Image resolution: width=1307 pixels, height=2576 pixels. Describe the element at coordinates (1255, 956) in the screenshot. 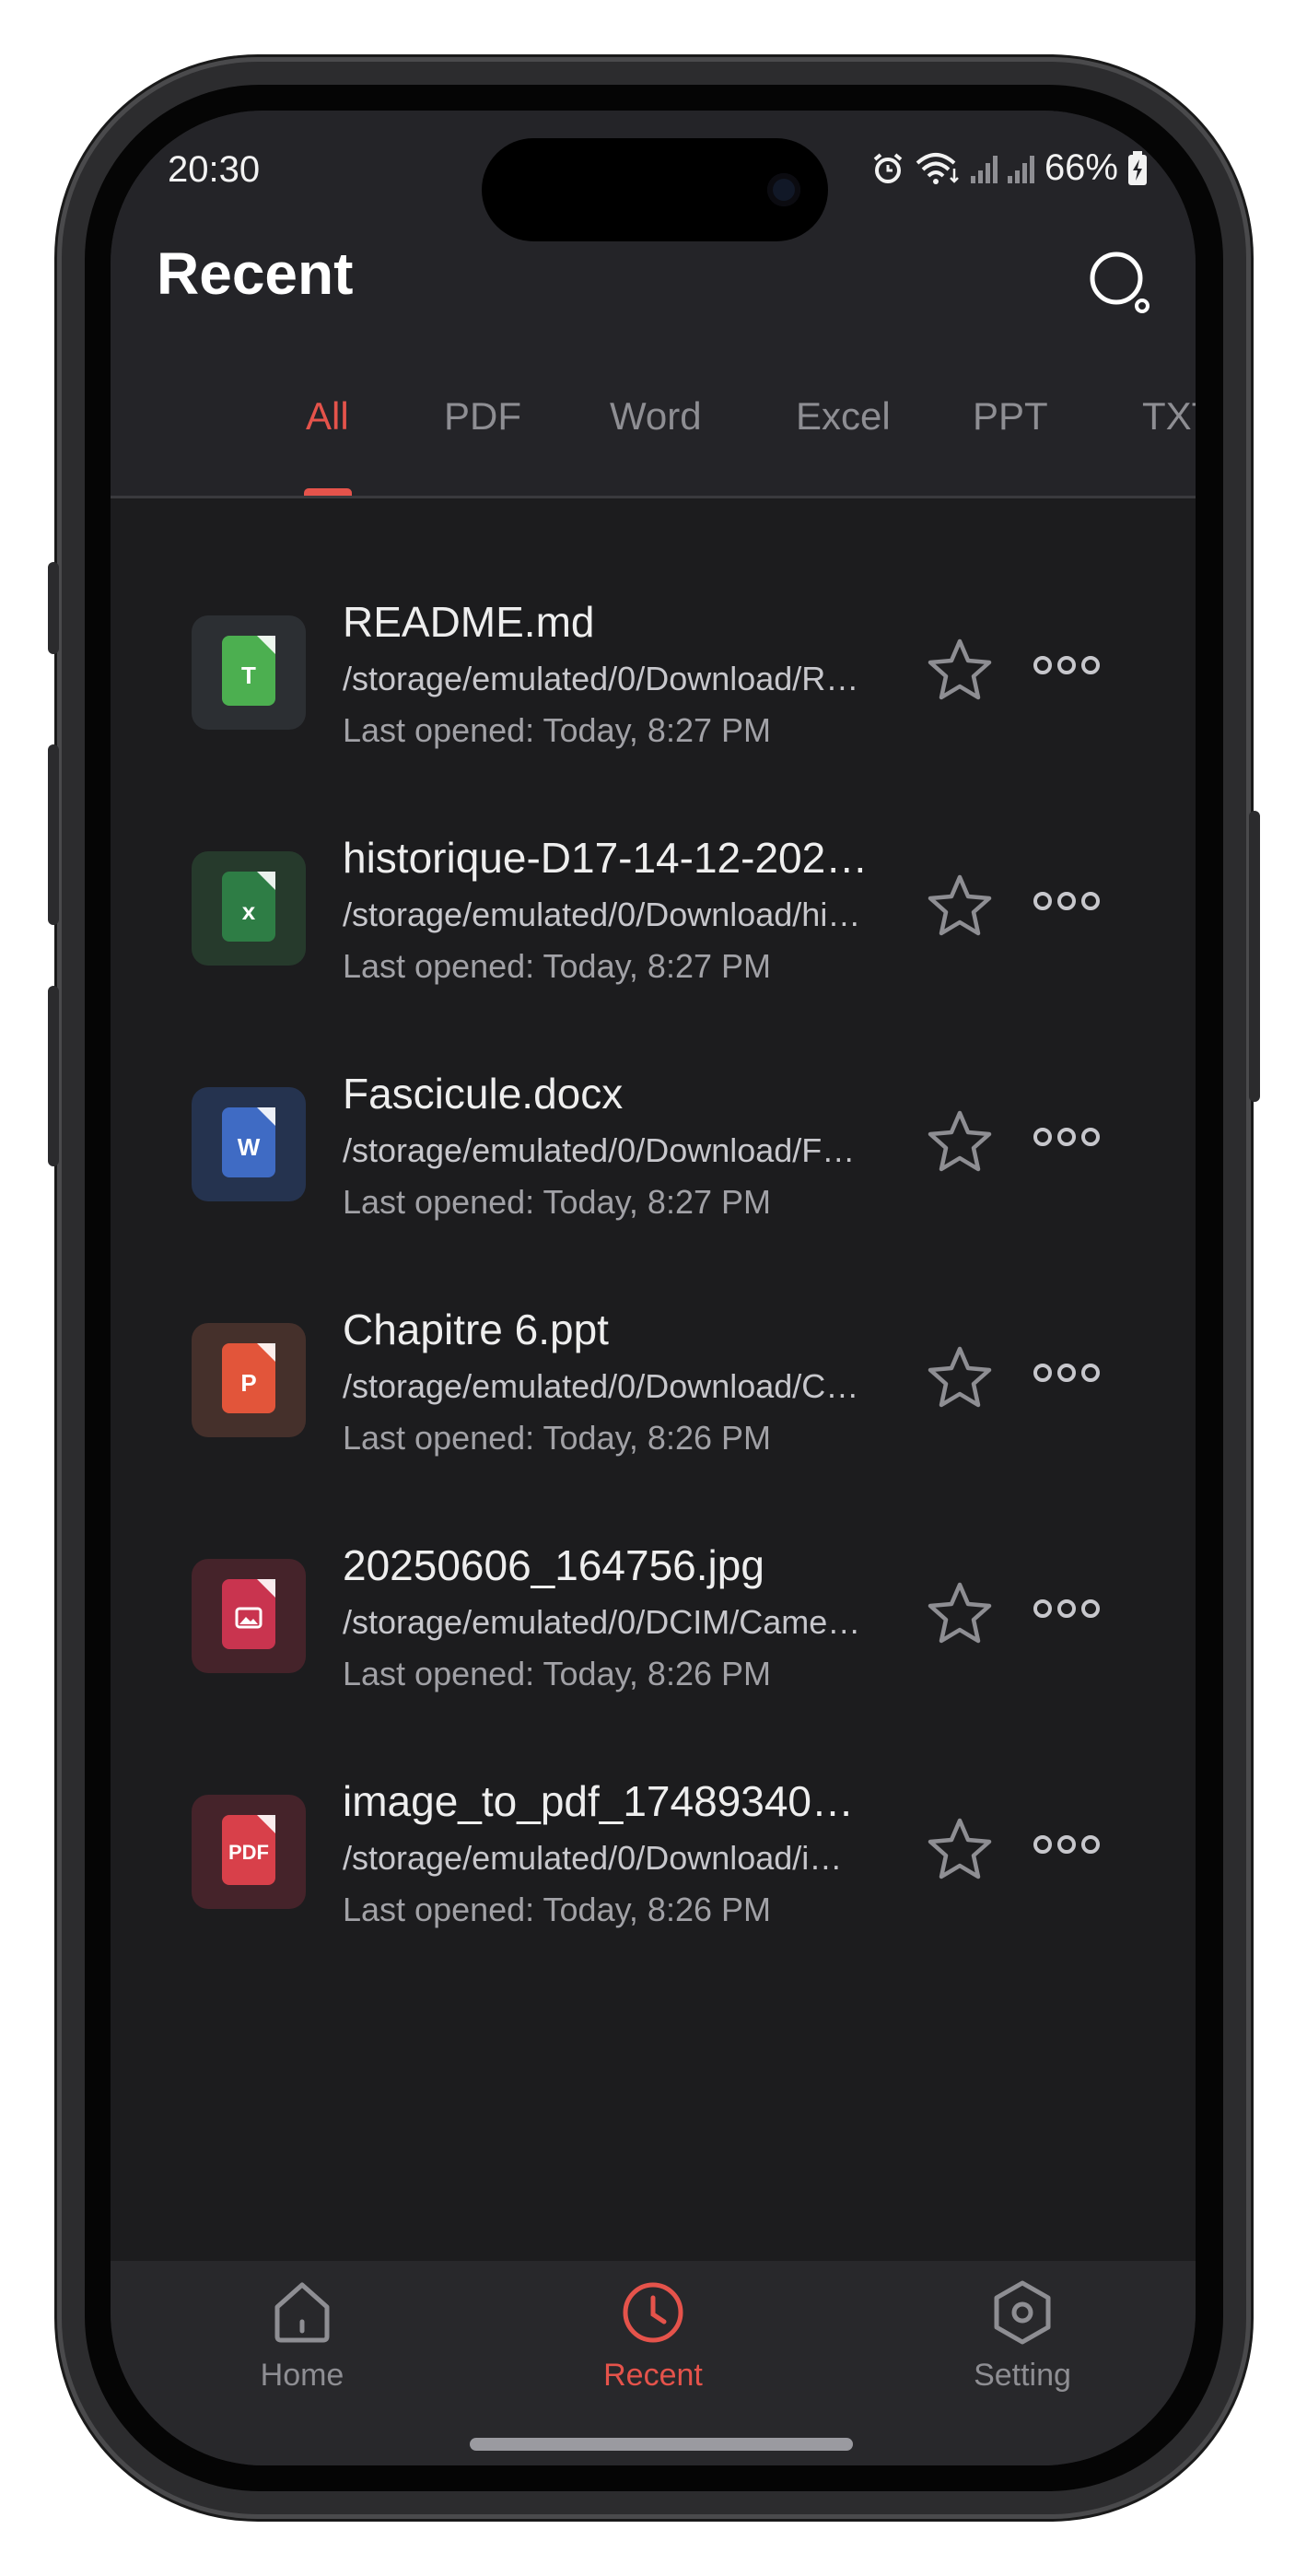

I see `power-button` at that location.